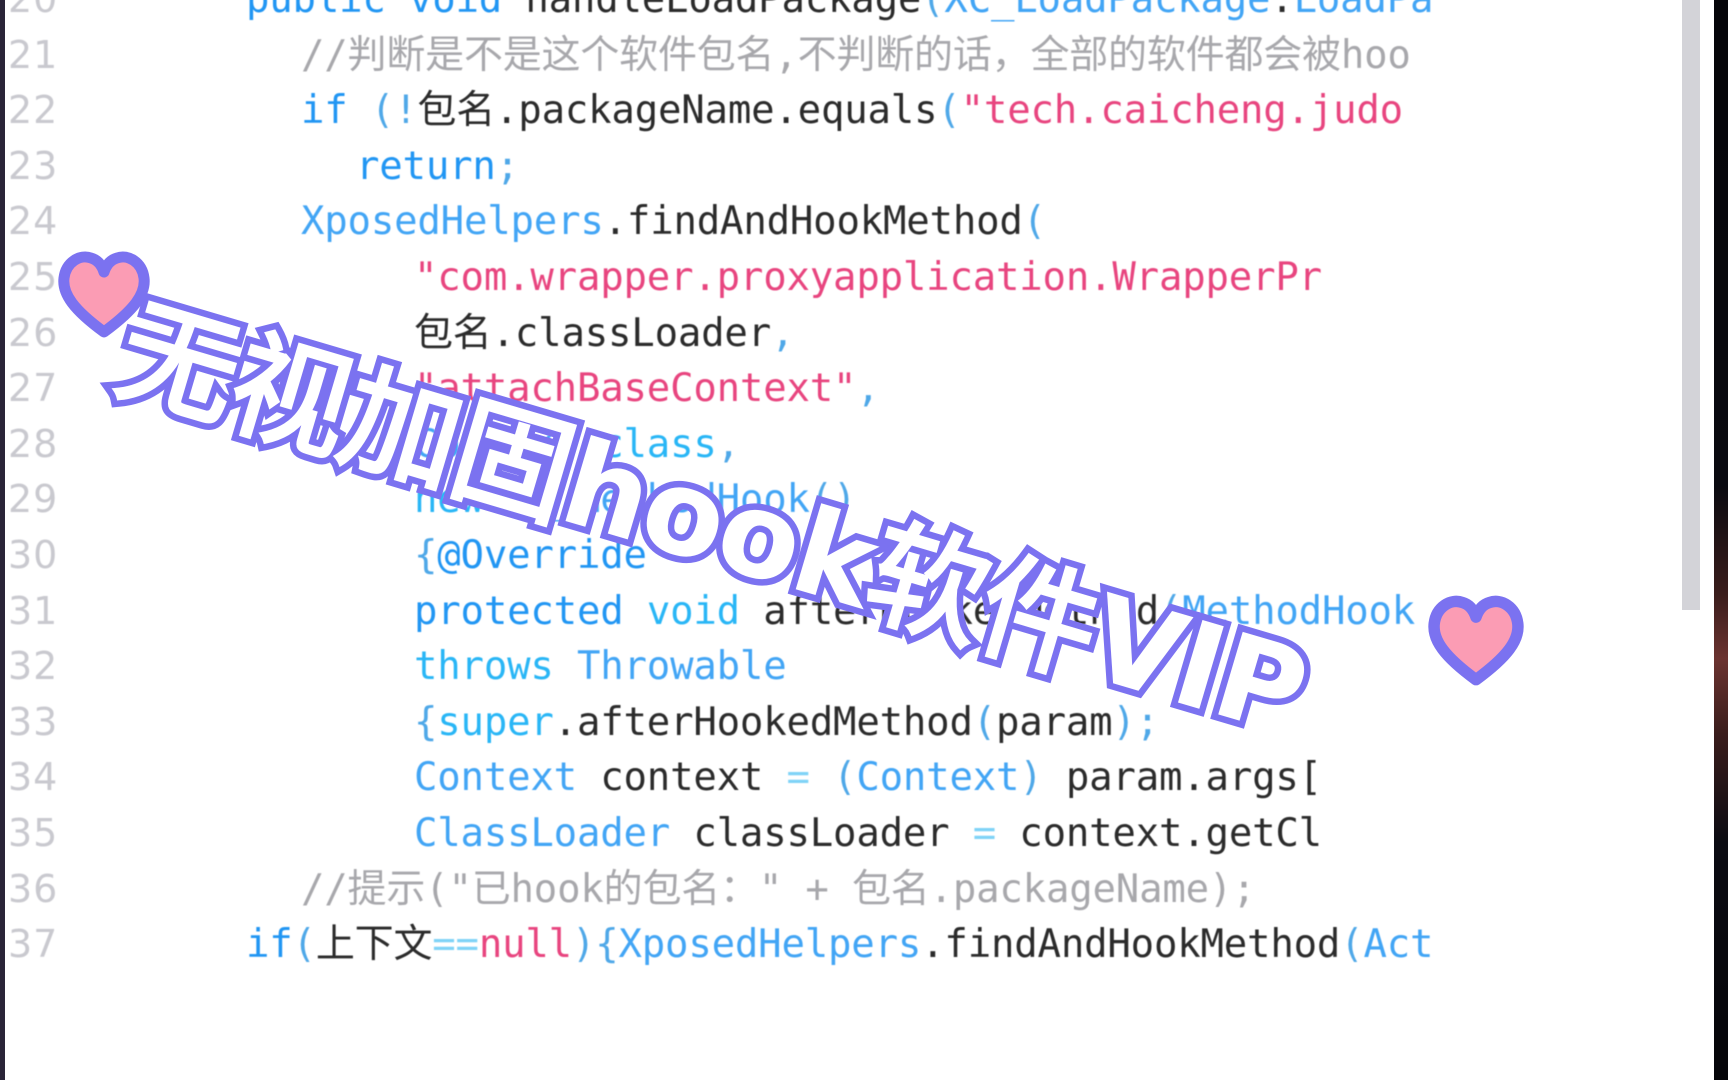 Image resolution: width=1728 pixels, height=1080 pixels. What do you see at coordinates (857, 167) in the screenshot?
I see `code-line: 23 return;` at bounding box center [857, 167].